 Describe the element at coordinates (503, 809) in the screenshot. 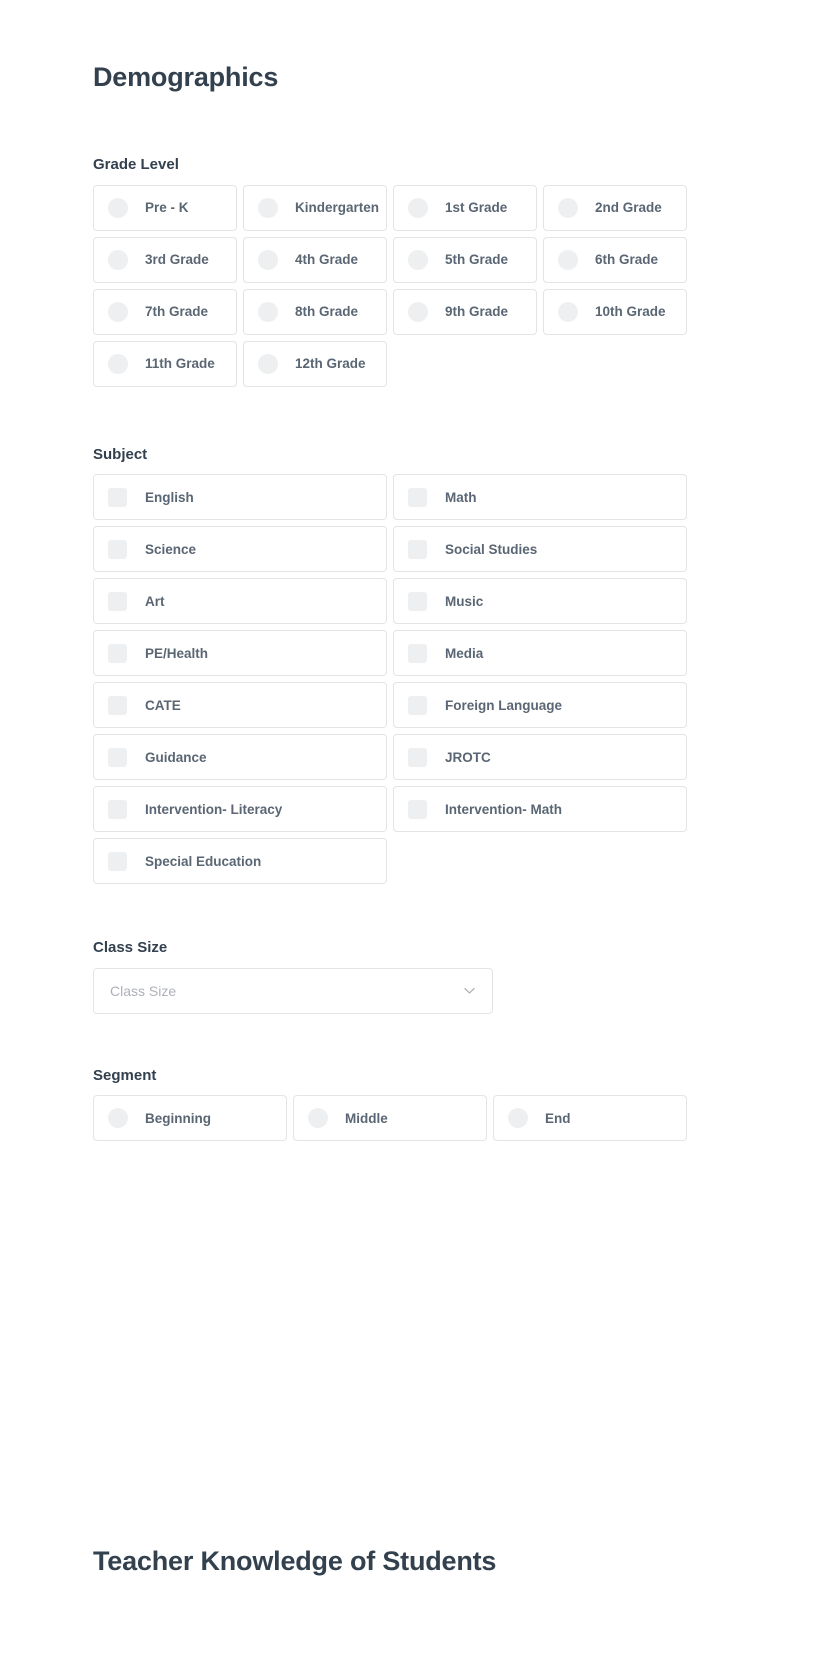

I see `subject-option-label: Intervention- Math` at that location.